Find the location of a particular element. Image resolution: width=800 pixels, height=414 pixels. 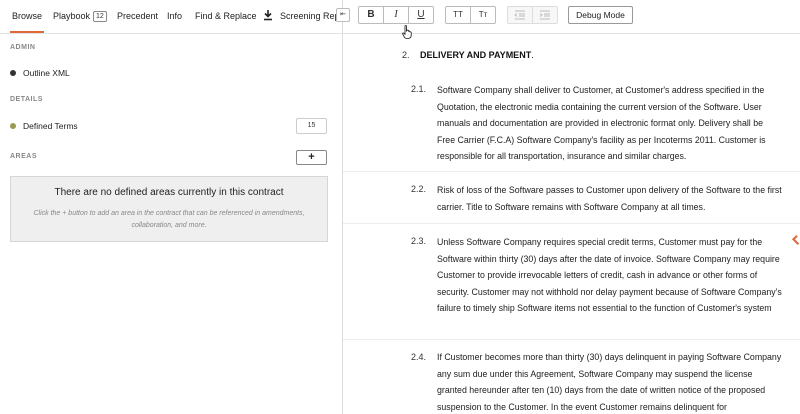

defined-terms-item: Defined Terms is located at coordinates (44, 126).